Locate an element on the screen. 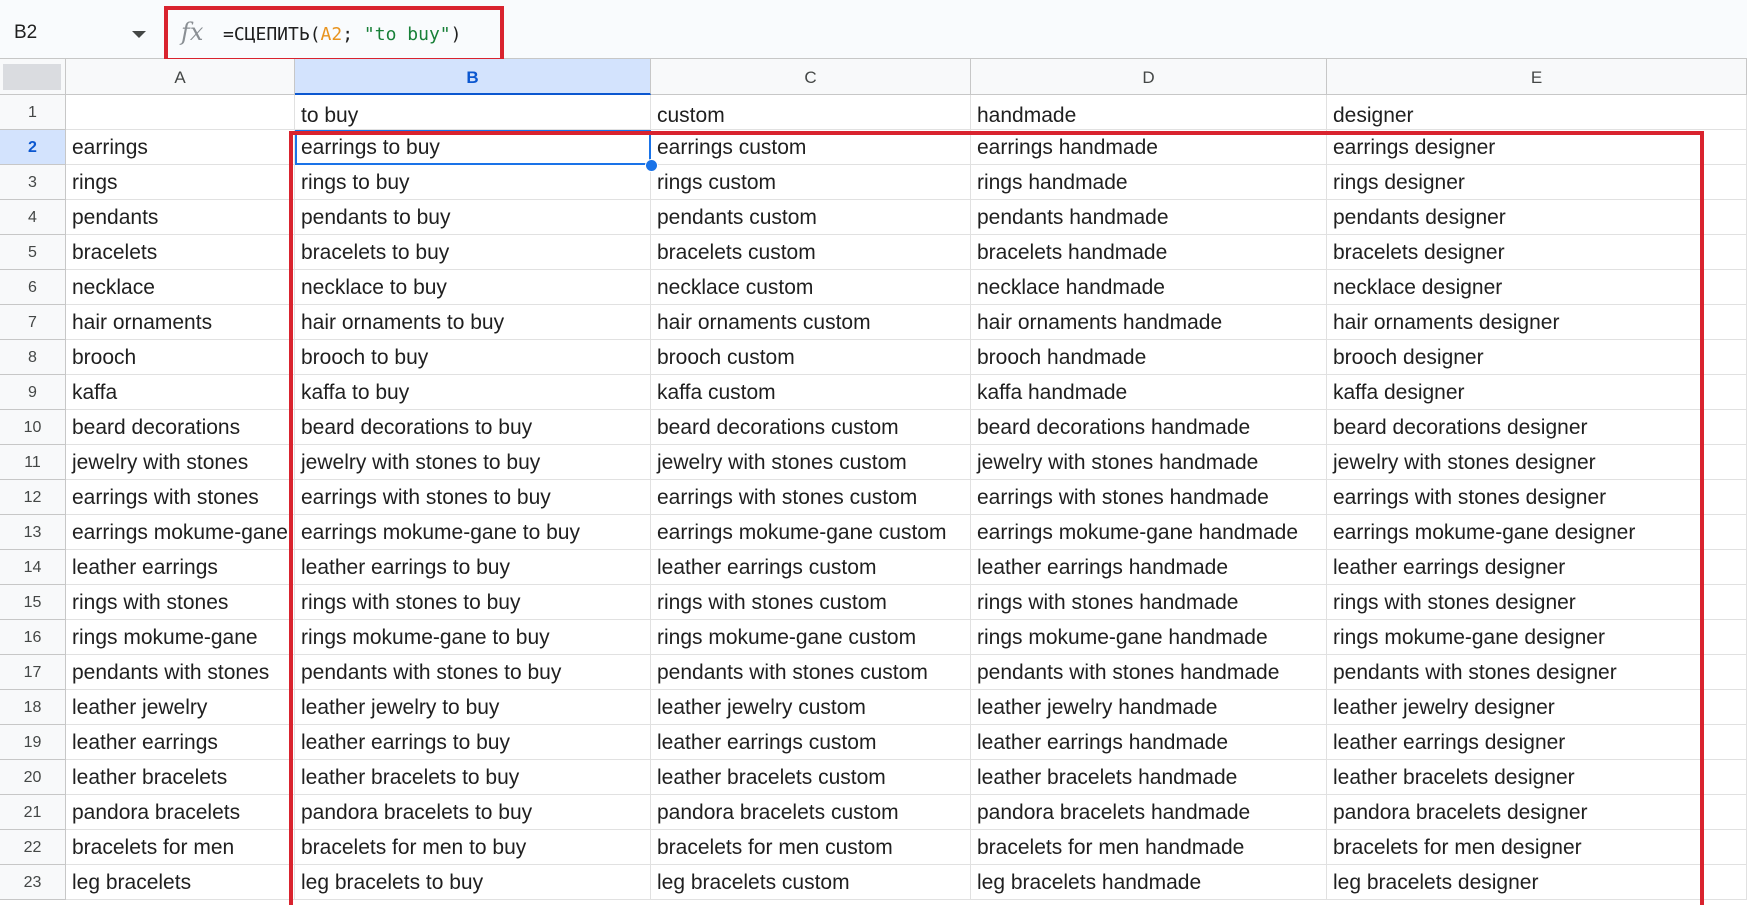  row-header: 14 is located at coordinates (33, 567).